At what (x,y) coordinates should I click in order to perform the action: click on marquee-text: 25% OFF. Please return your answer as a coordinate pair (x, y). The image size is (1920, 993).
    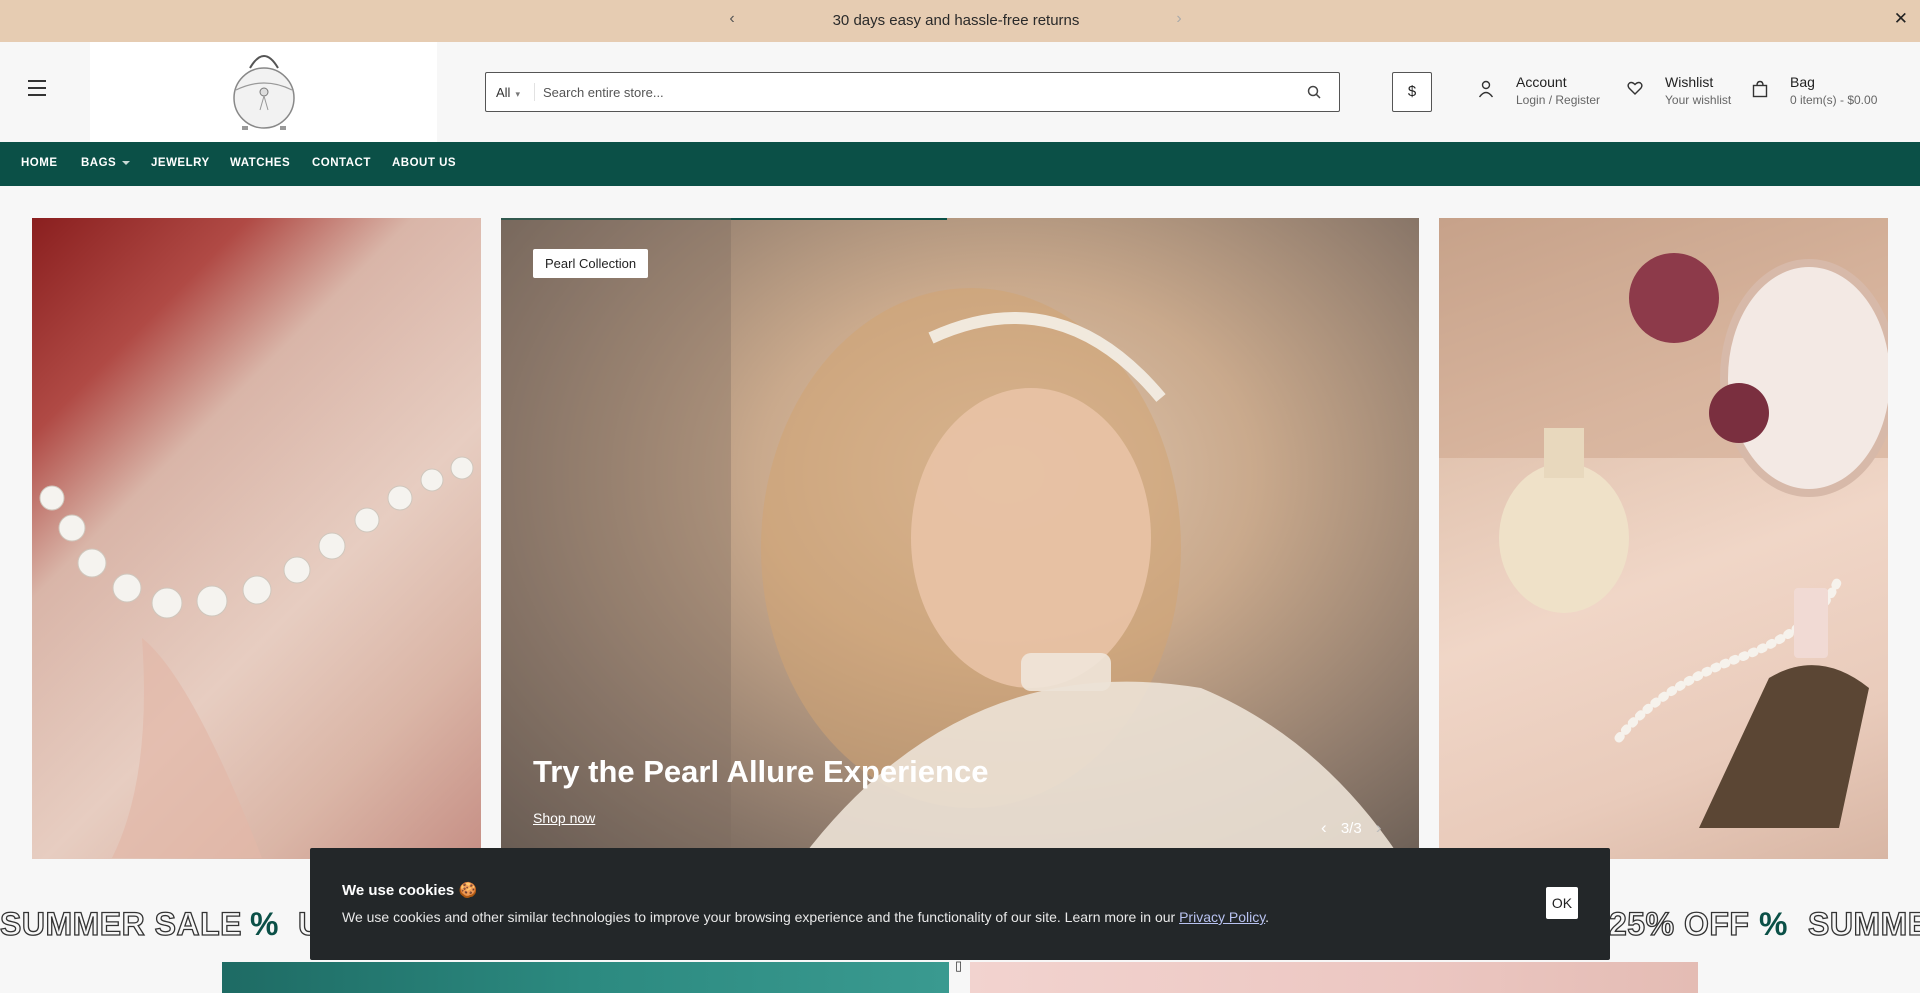
    Looking at the image, I should click on (1679, 923).